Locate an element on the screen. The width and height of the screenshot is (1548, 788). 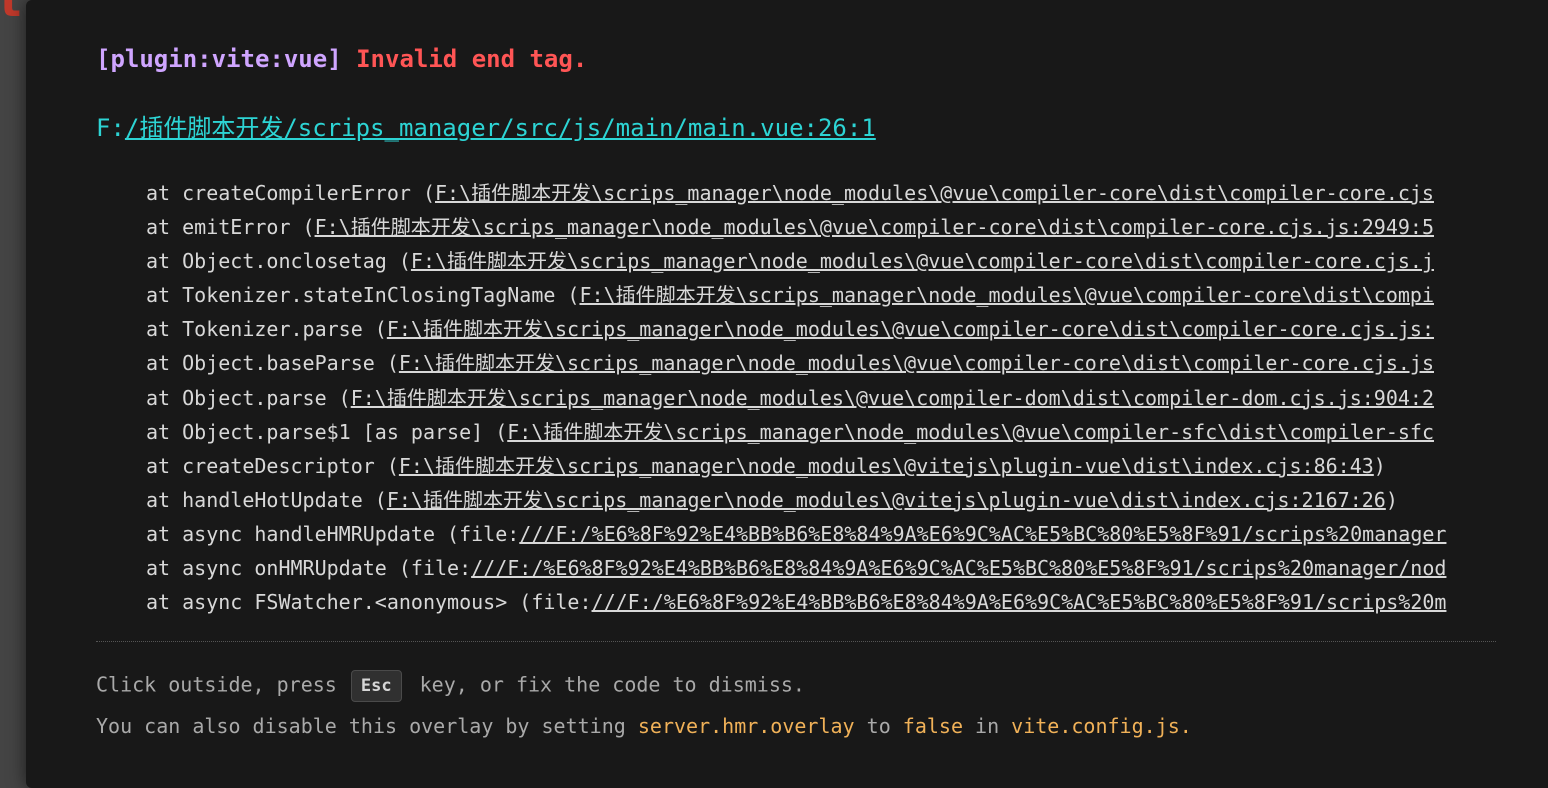
stack-frame-function: at Object.parse$1 [as parse] ( is located at coordinates (327, 431).